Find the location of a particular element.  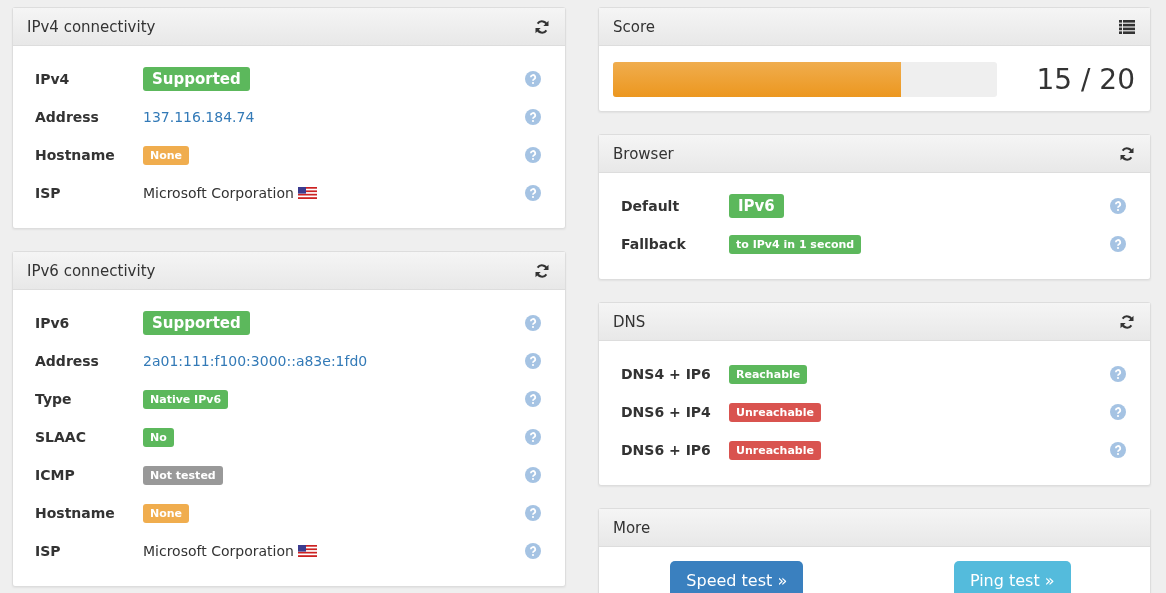

row-label: SLAAC is located at coordinates (61, 437).